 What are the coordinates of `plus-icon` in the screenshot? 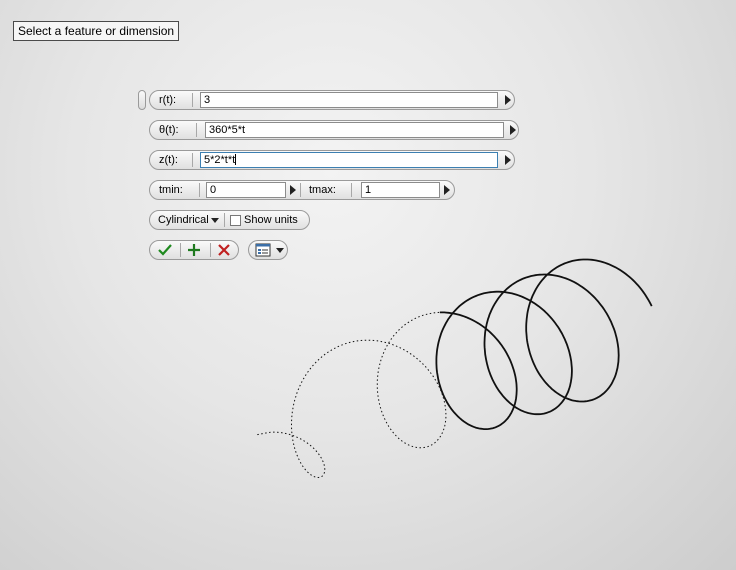 It's located at (194, 250).